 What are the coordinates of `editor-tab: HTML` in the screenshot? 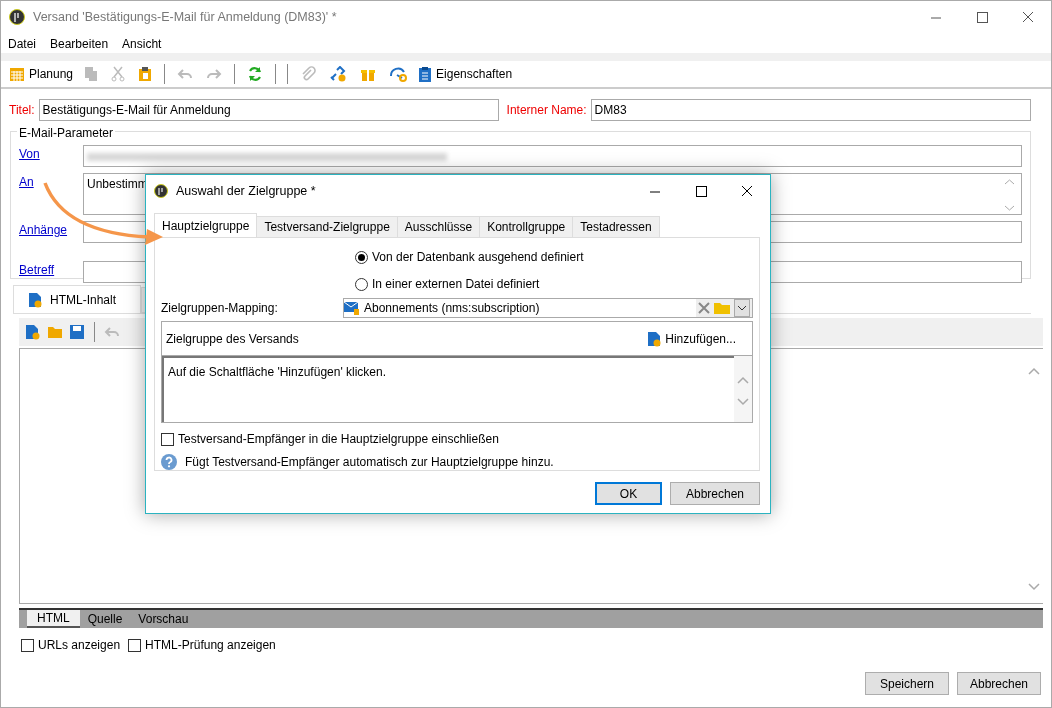 It's located at (53, 619).